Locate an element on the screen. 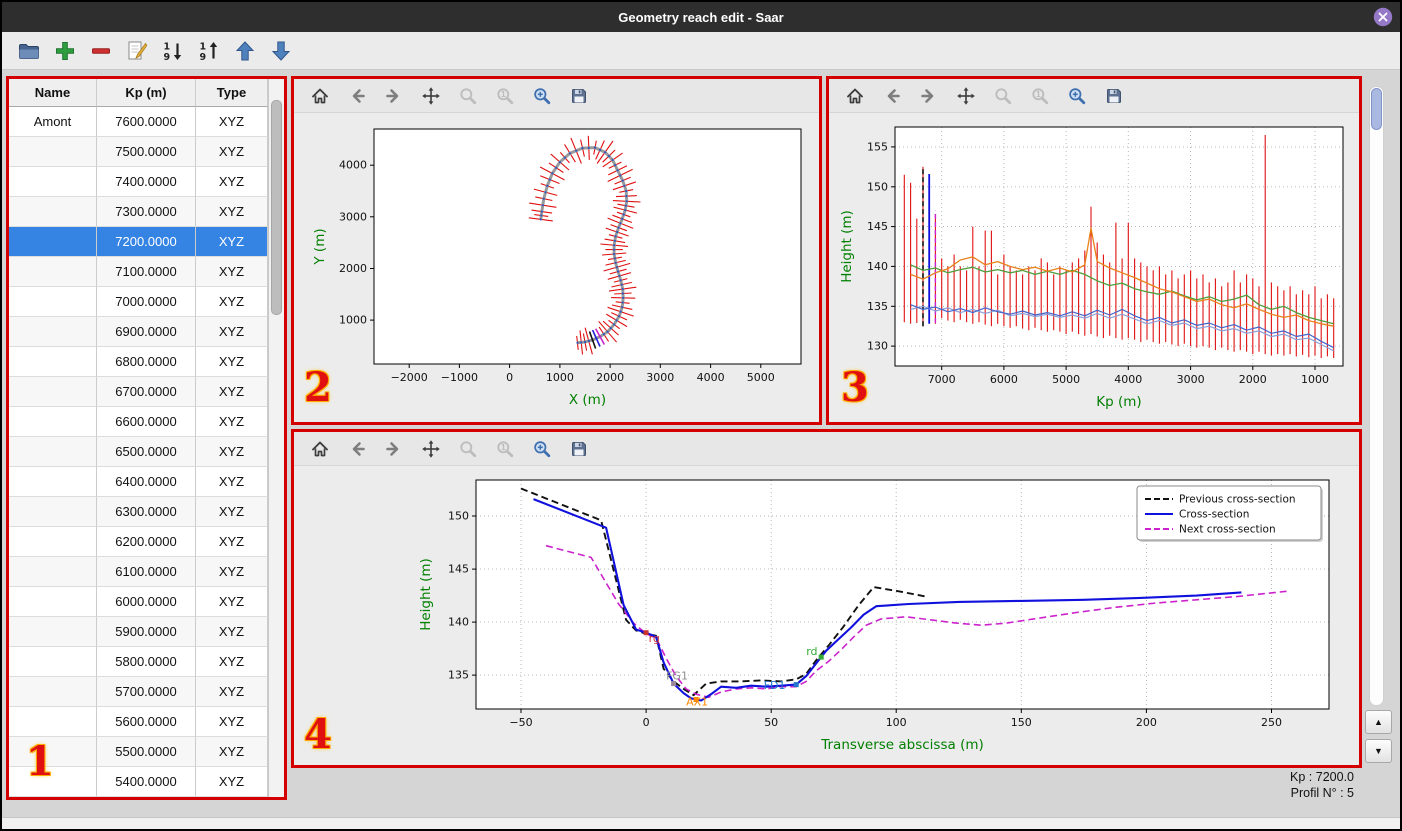 The height and width of the screenshot is (831, 1402). table-row: 5900.0000 XYZ is located at coordinates (138, 632).